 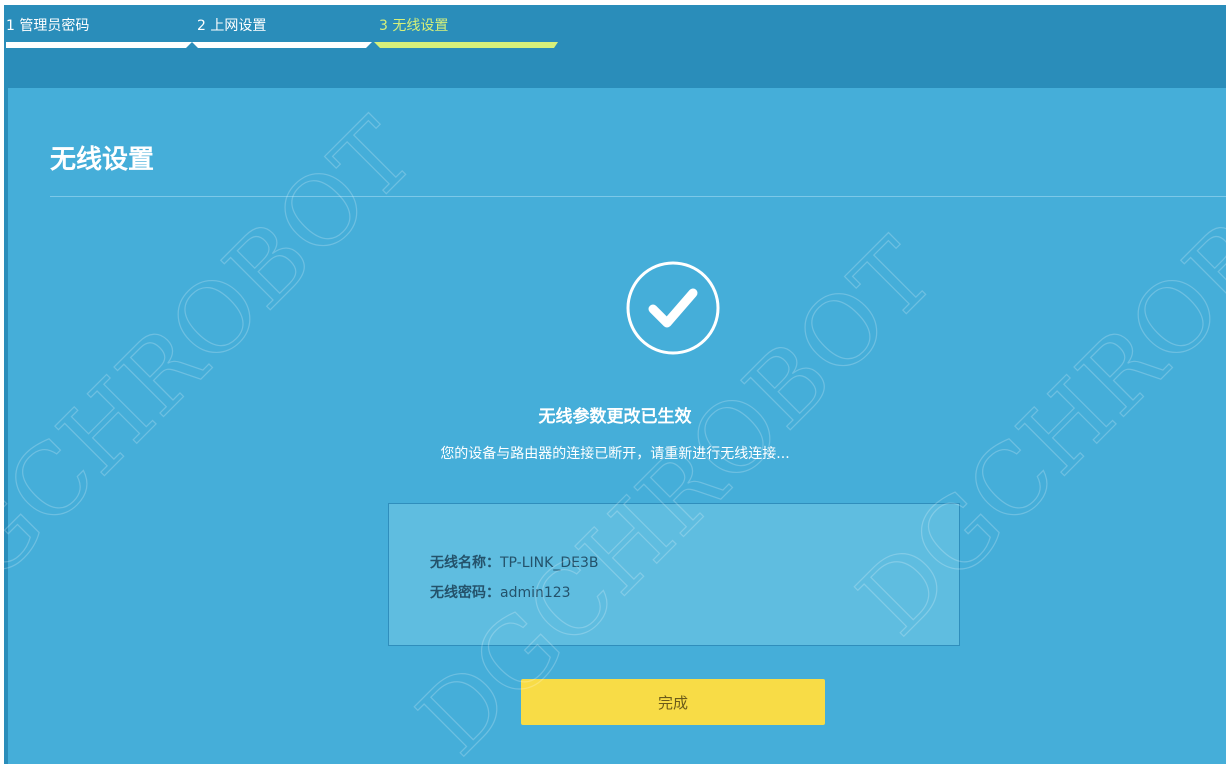 I want to click on wireless-info-box: 无线名称：TP-LINK_DE3B 无线密码：admin123, so click(x=674, y=574).